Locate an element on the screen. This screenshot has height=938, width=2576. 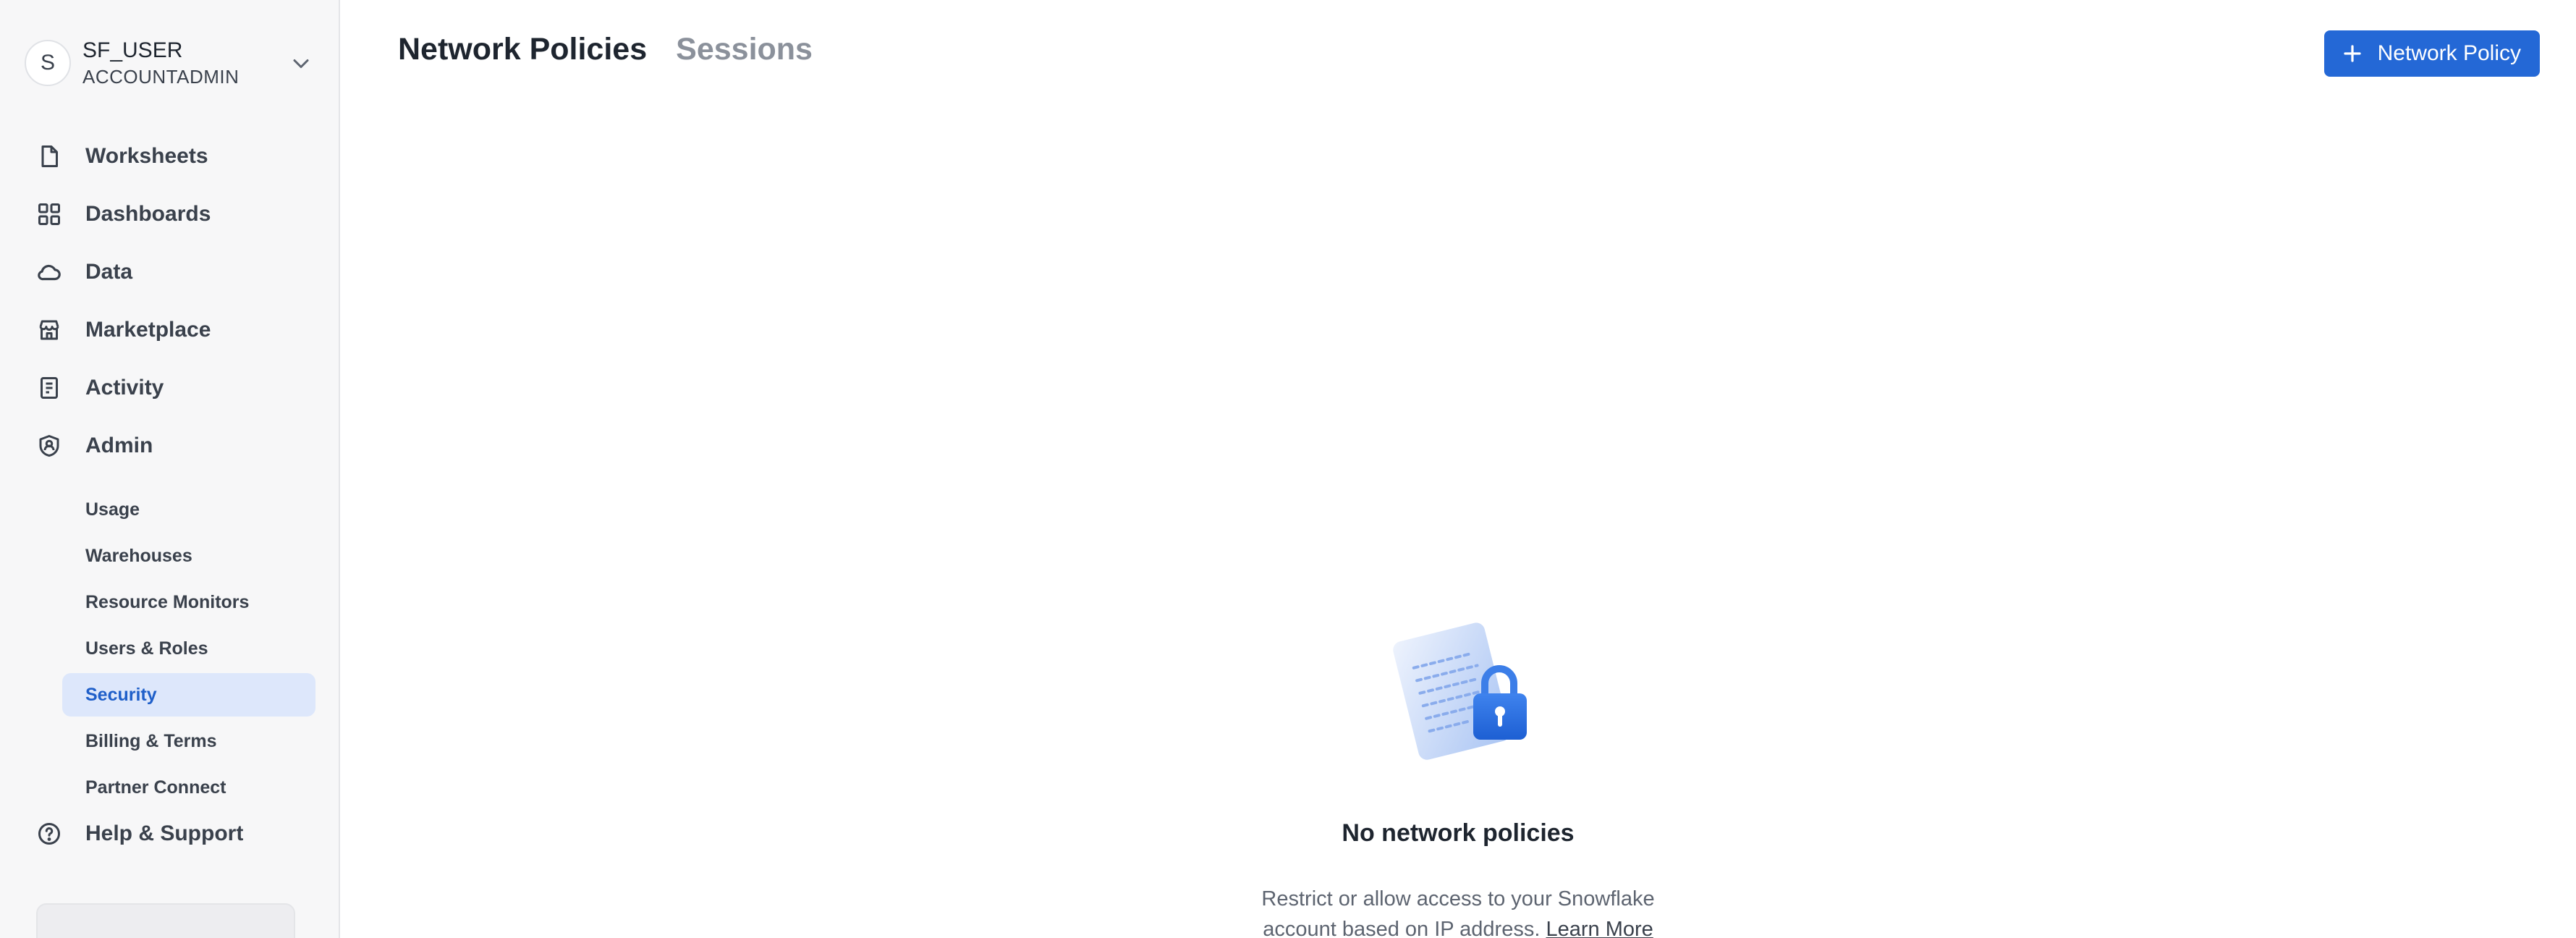
subnav-item-warehouses: Warehouses is located at coordinates (188, 556).